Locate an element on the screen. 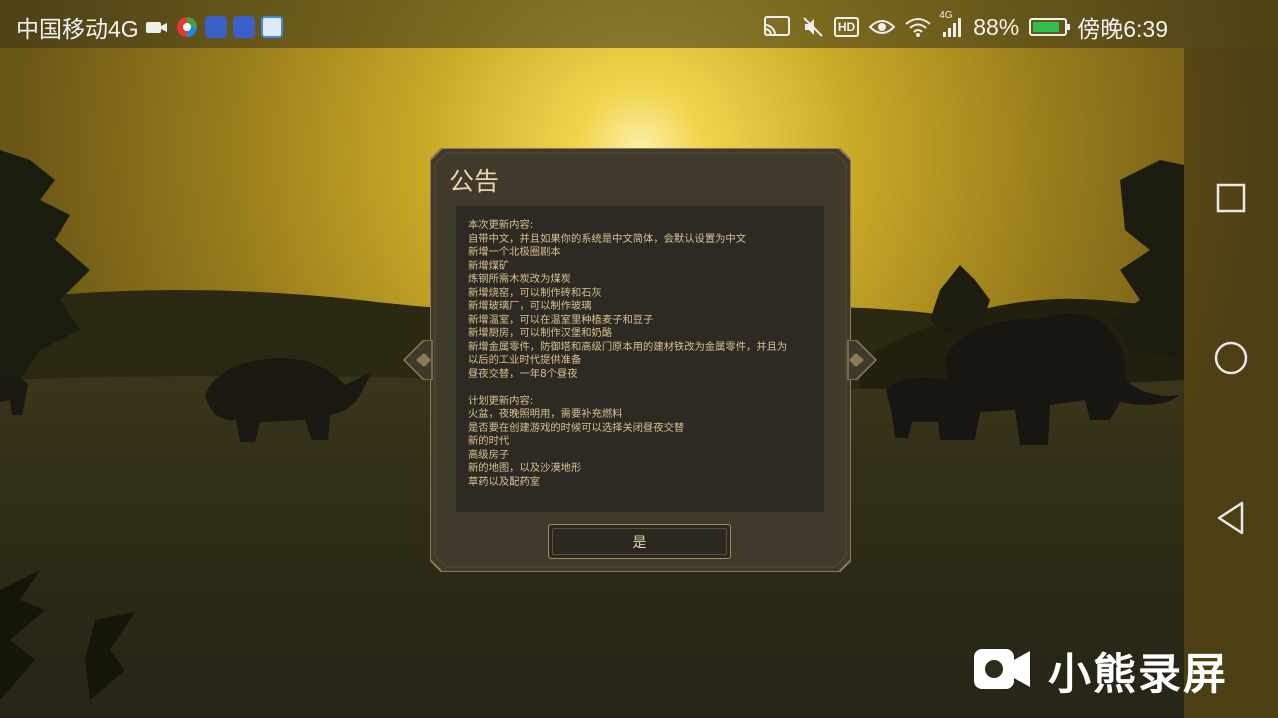 This screenshot has width=1278, height=718. back-button is located at coordinates (1231, 520).